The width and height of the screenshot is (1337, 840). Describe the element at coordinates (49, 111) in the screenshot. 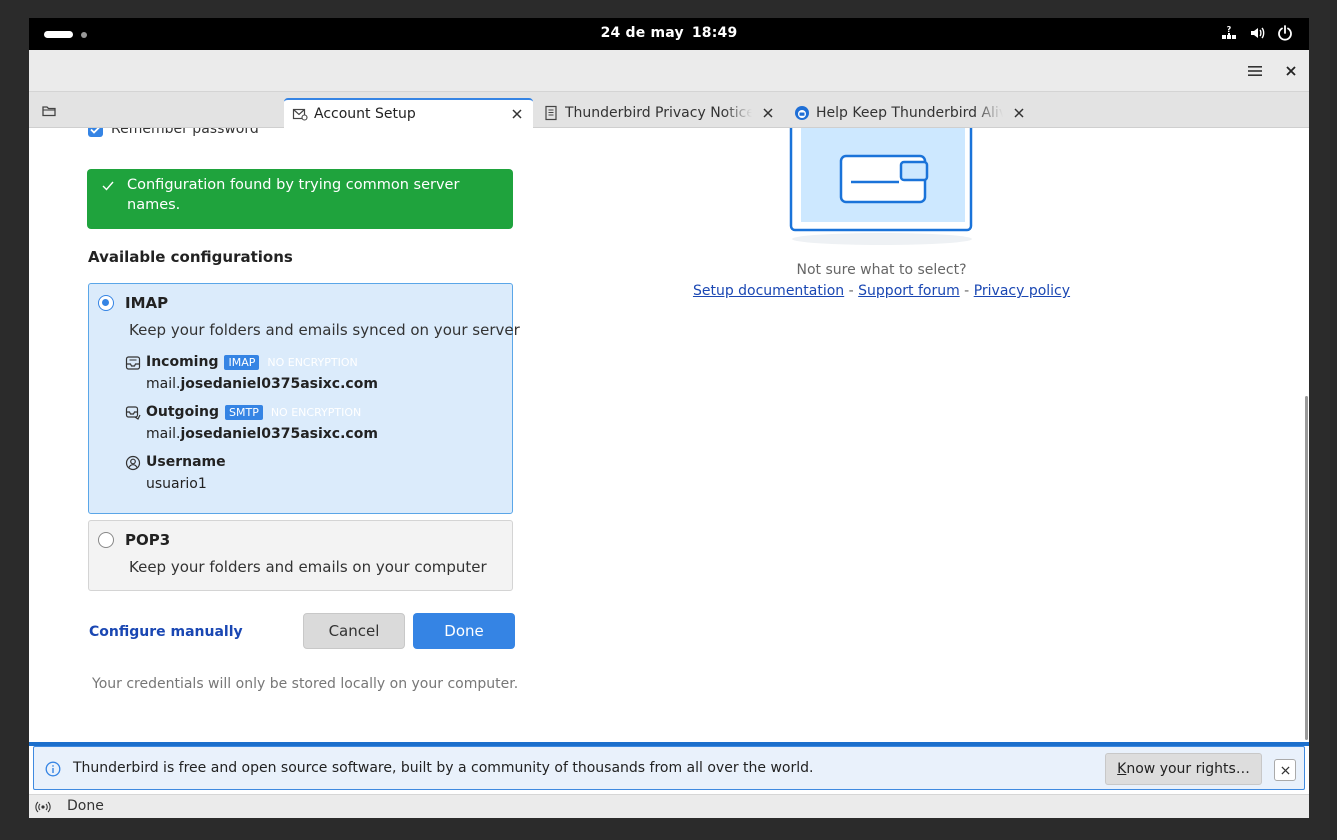

I see `folder-icon` at that location.